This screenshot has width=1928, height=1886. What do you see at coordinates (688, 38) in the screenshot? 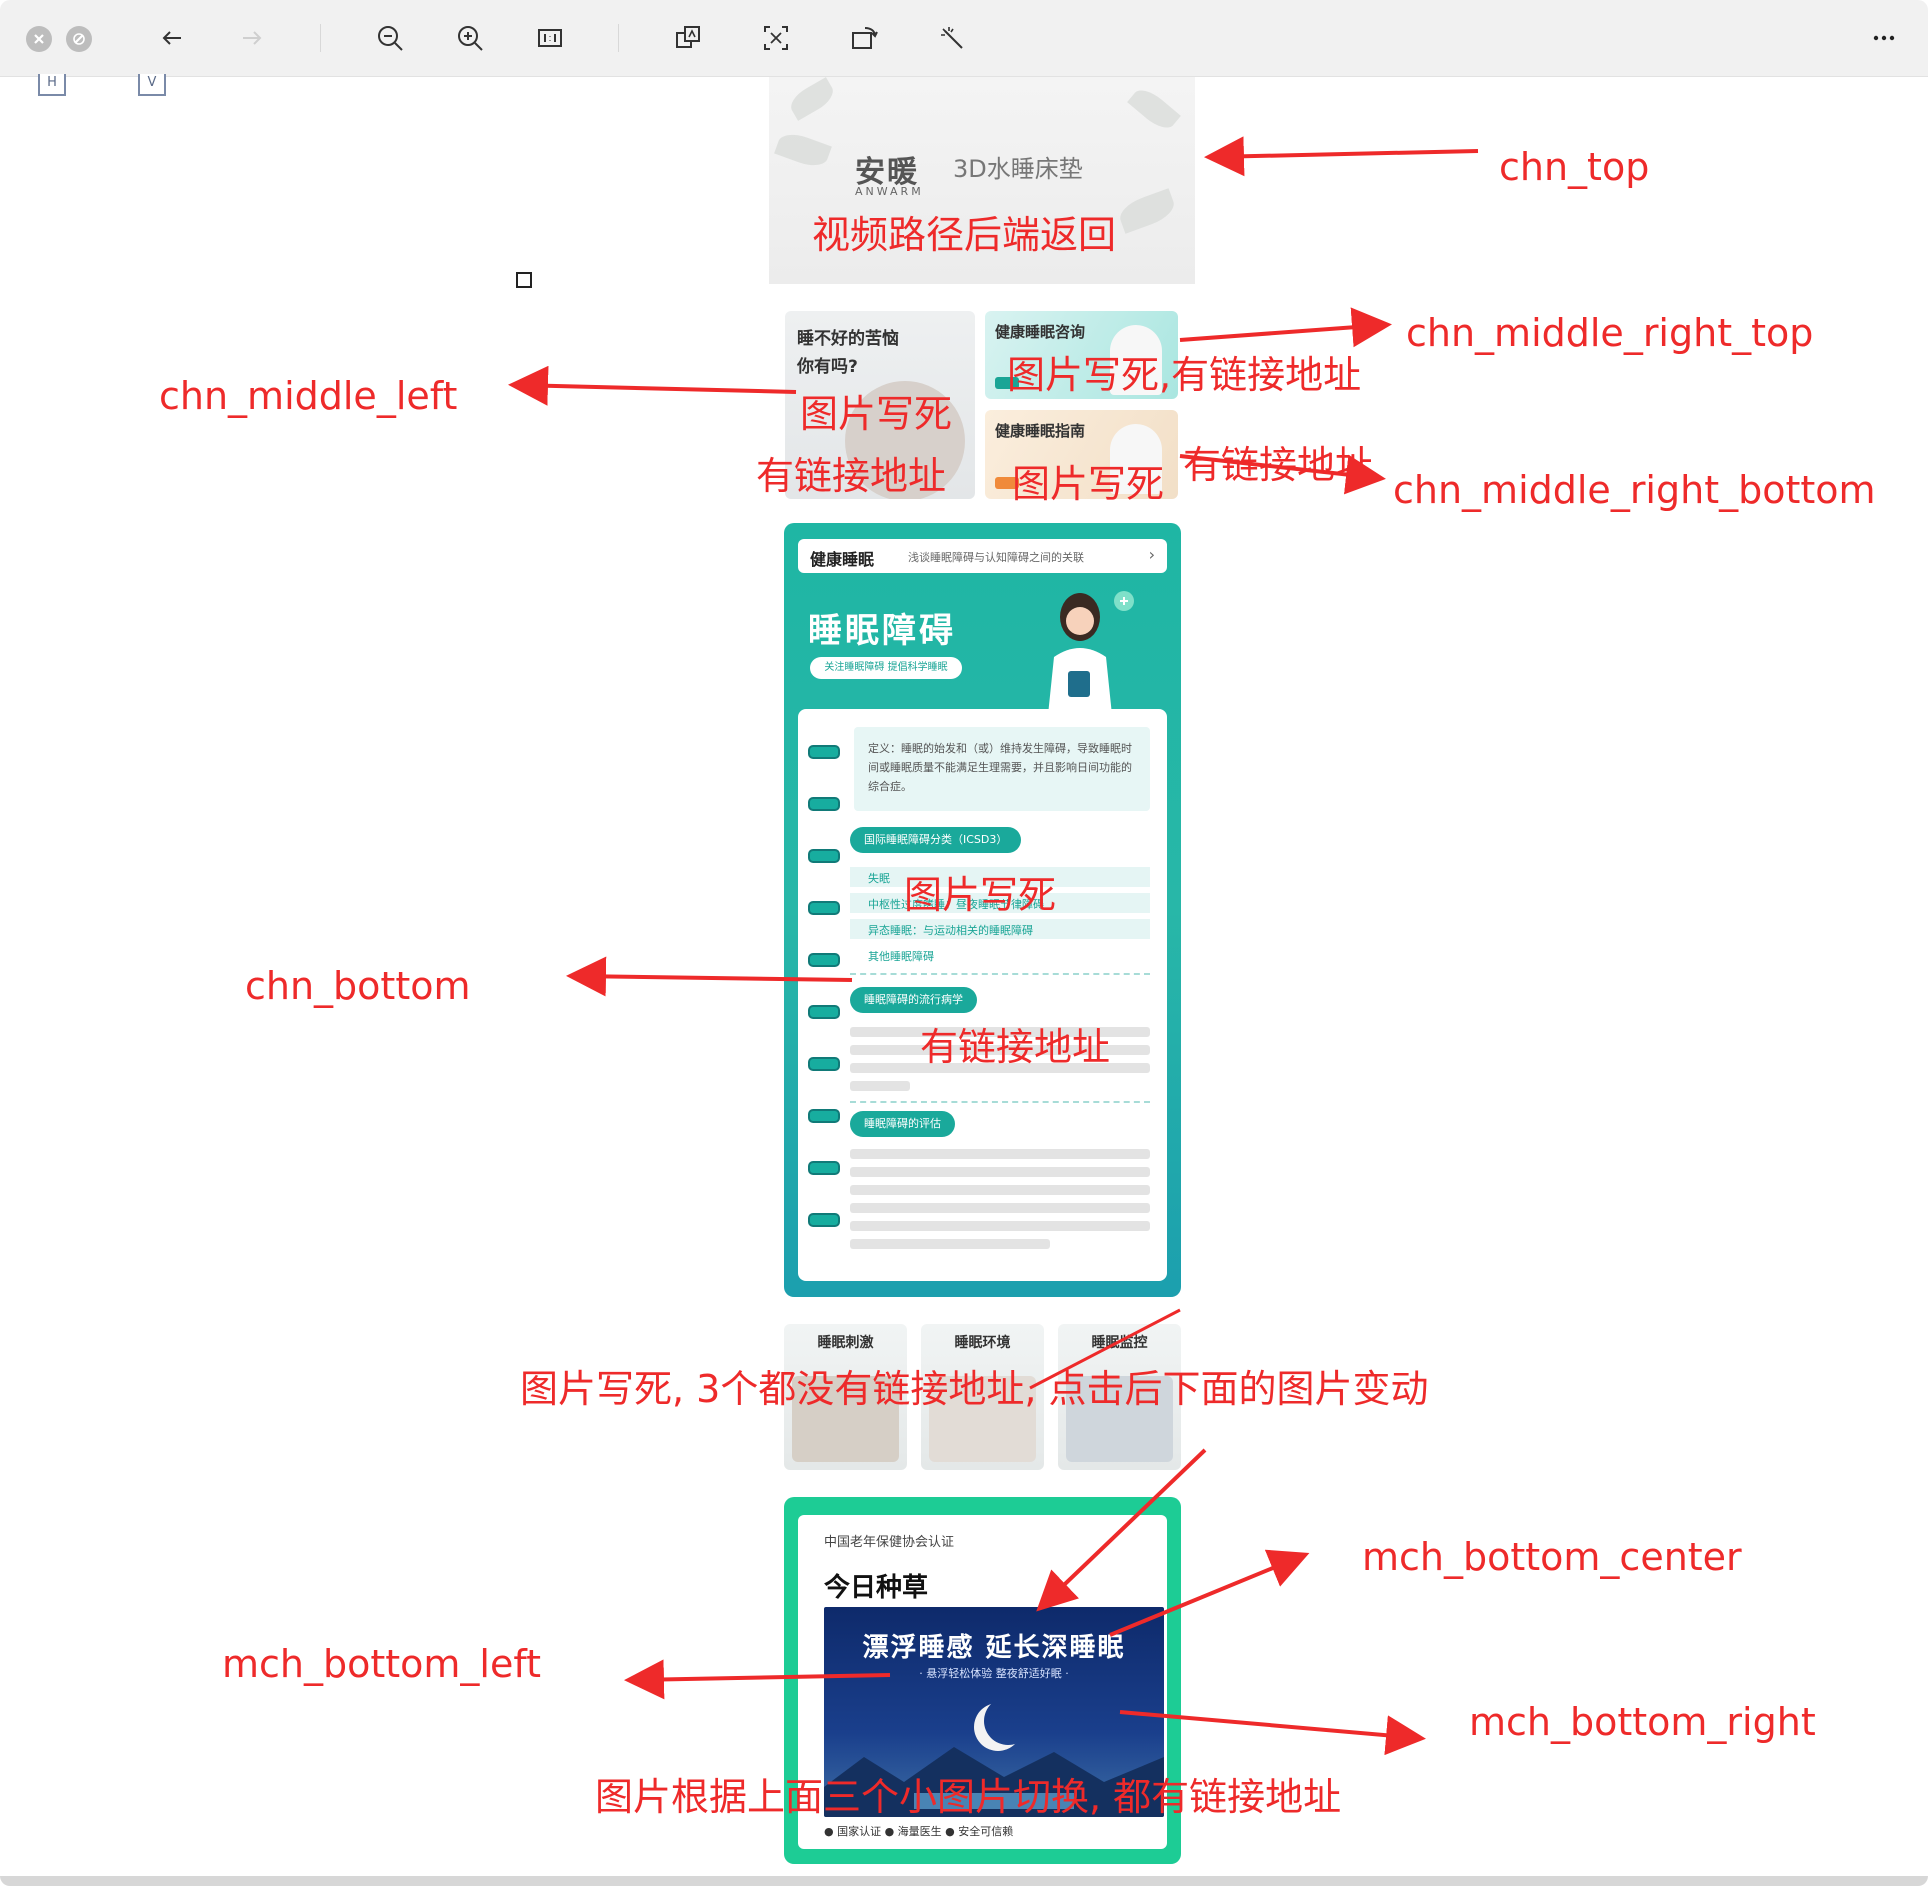
I see `translate-icon` at bounding box center [688, 38].